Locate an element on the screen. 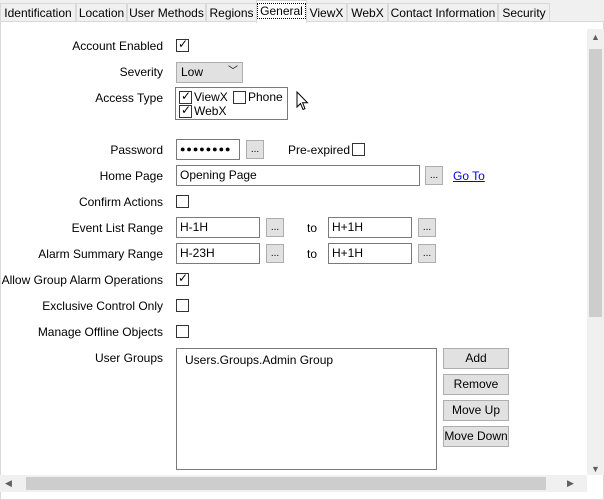  allow-group-alarm-operations-label: Allow Group Alarm Operations is located at coordinates (82, 280).